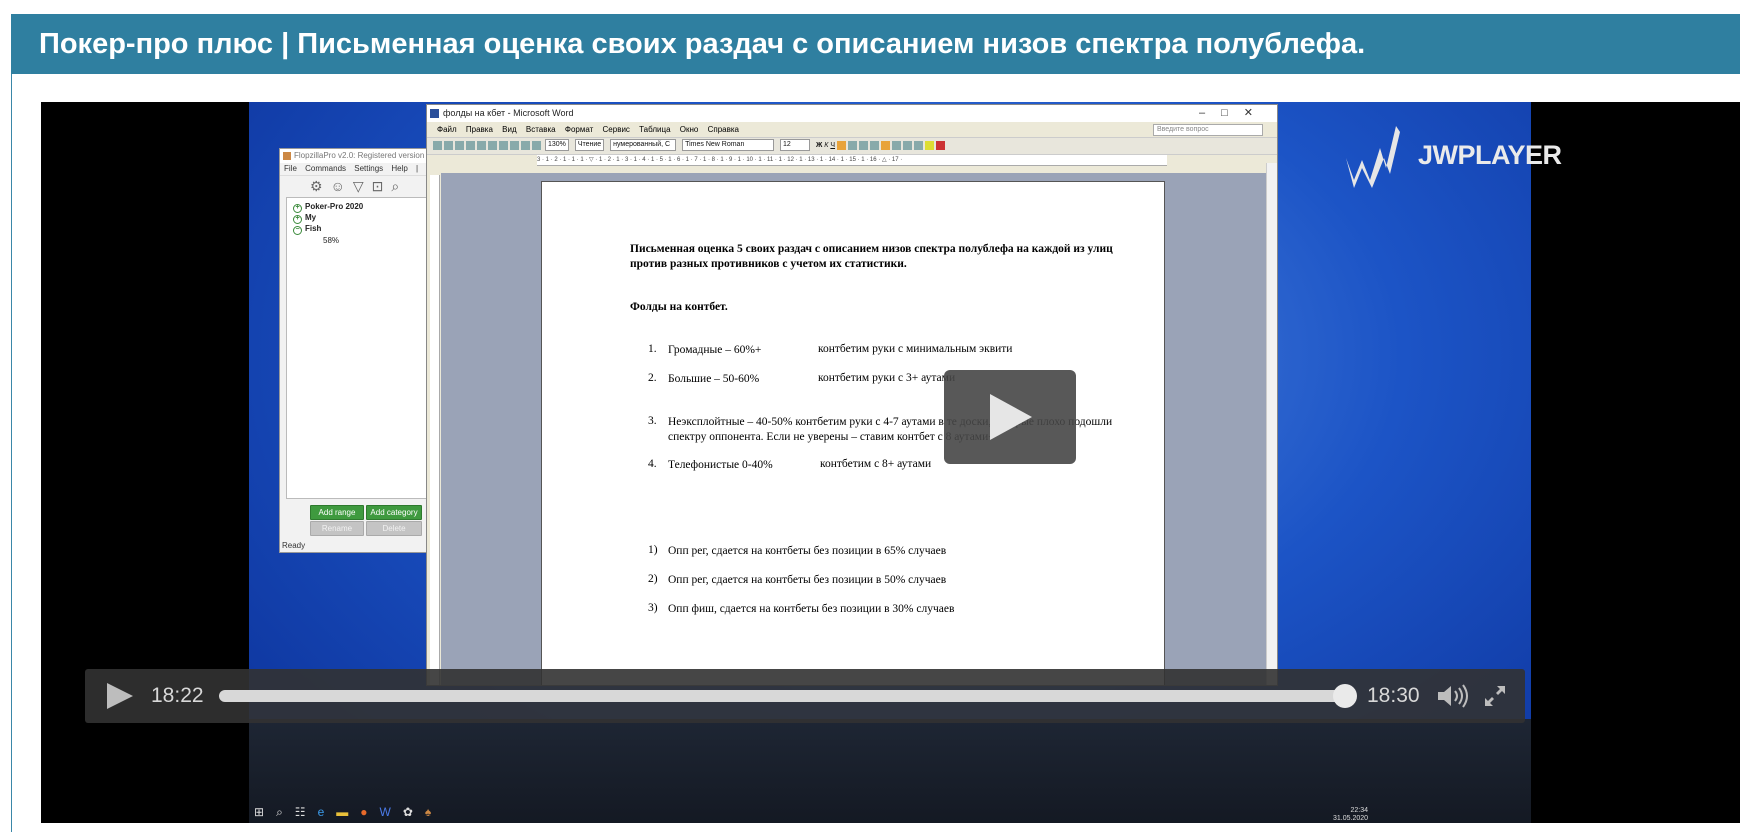 This screenshot has width=1740, height=832. Describe the element at coordinates (826, 145) in the screenshot. I see `italic-icon: К` at that location.